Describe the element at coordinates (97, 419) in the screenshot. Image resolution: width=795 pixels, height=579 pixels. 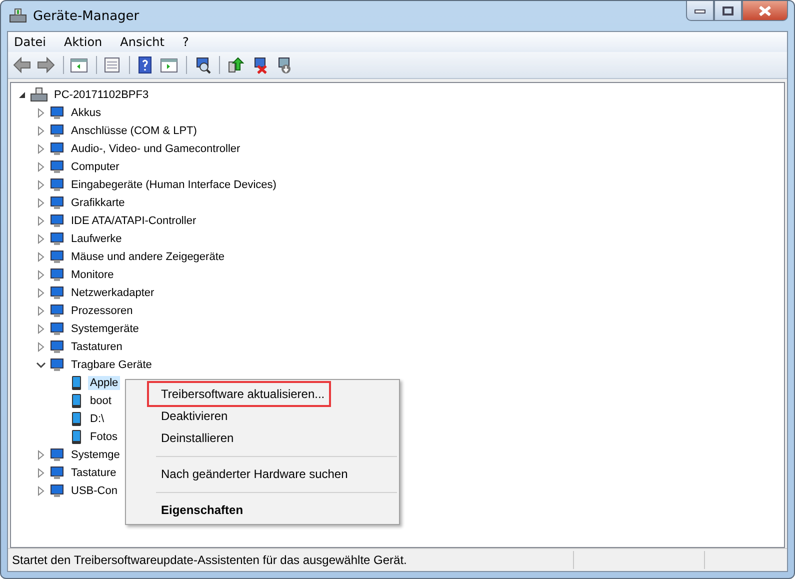
I see `tree-item: D:\` at that location.